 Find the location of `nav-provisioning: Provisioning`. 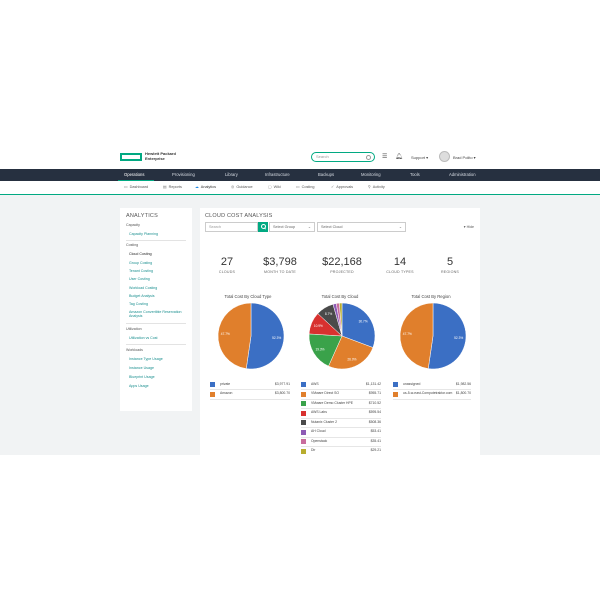

nav-provisioning: Provisioning is located at coordinates (183, 175).